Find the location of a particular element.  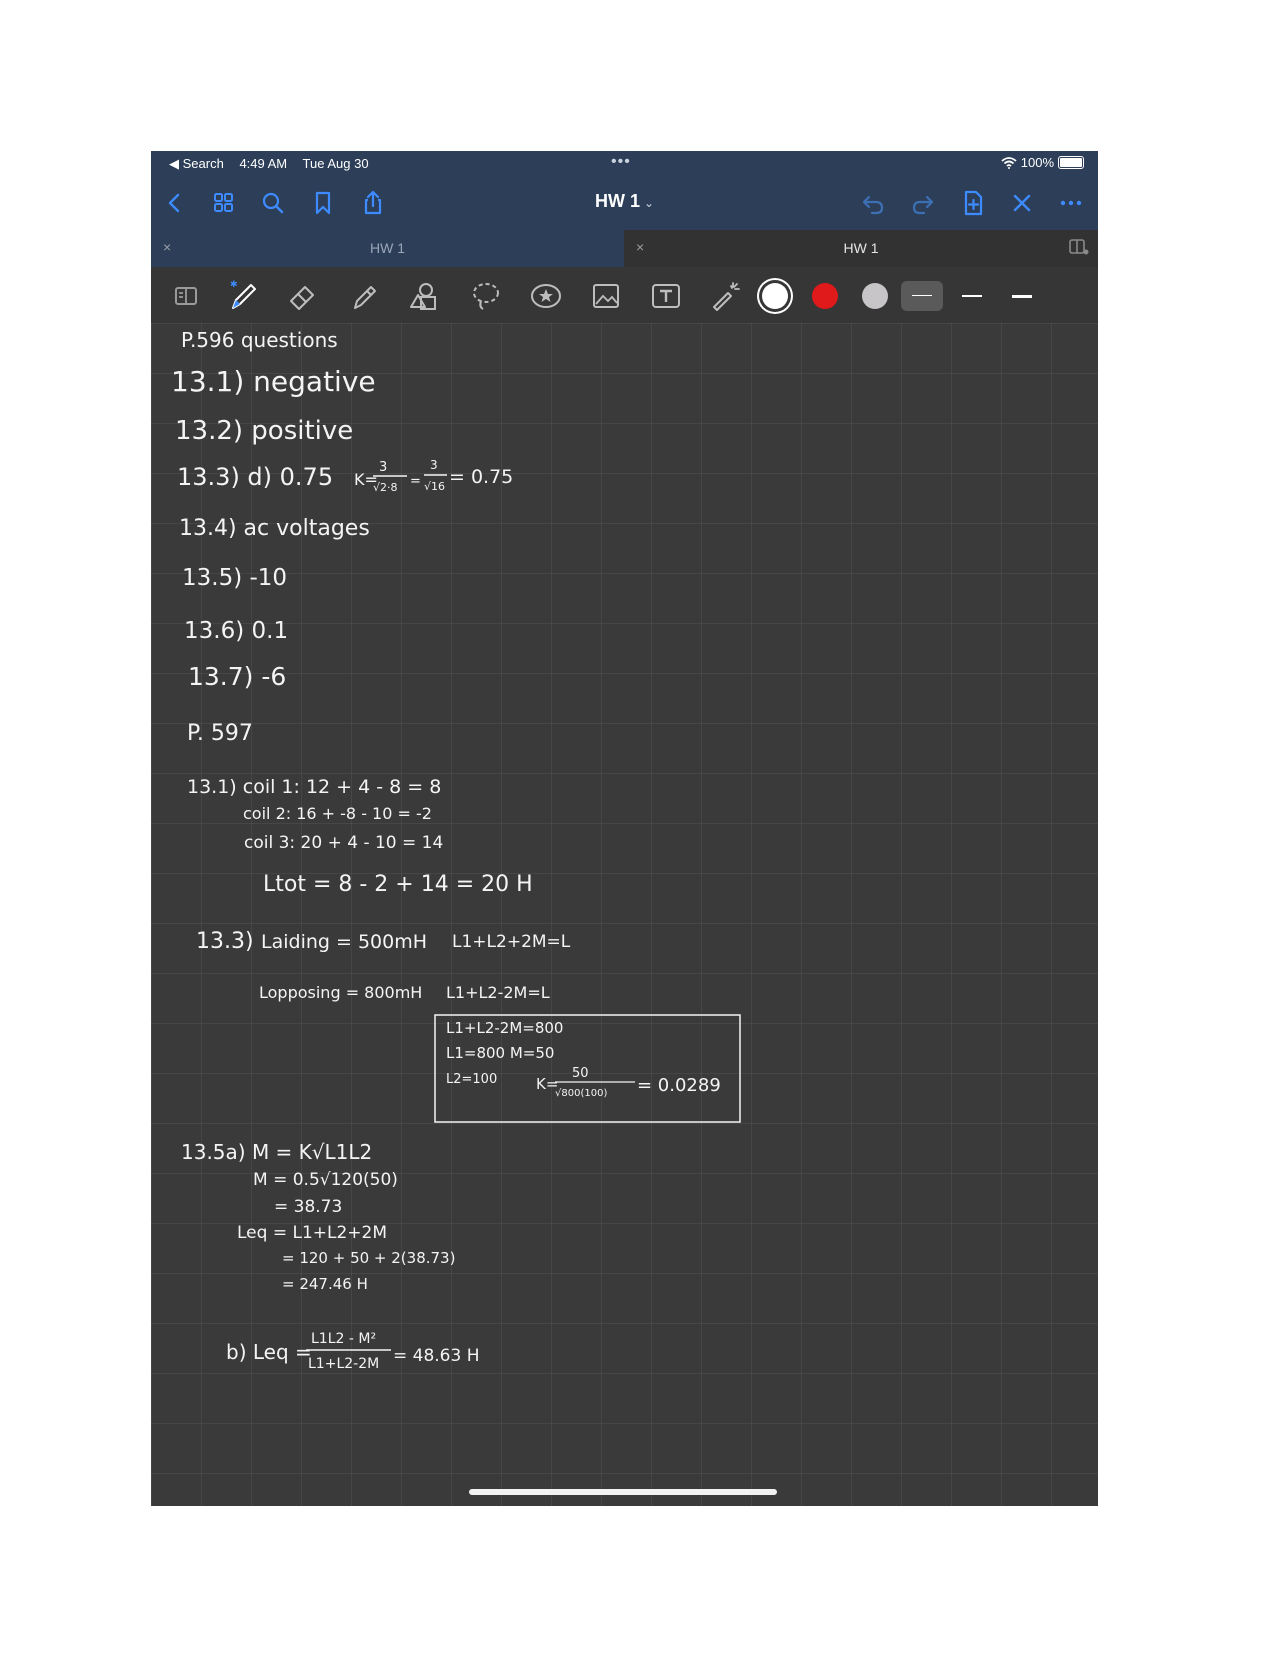

status-bar: ◀ Search 4:49 AM Tue Aug 30 ••• 100% is located at coordinates (624, 163).